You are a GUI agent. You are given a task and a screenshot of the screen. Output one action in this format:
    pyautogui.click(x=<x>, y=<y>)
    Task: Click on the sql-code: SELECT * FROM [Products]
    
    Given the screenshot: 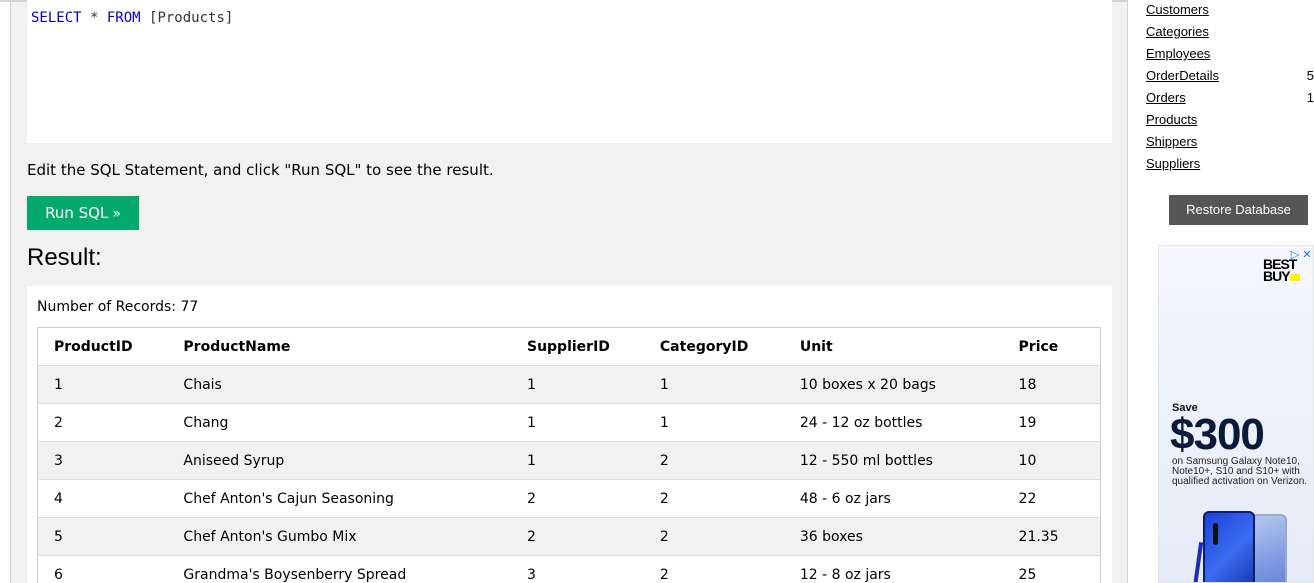 What is the action you would take?
    pyautogui.click(x=132, y=18)
    